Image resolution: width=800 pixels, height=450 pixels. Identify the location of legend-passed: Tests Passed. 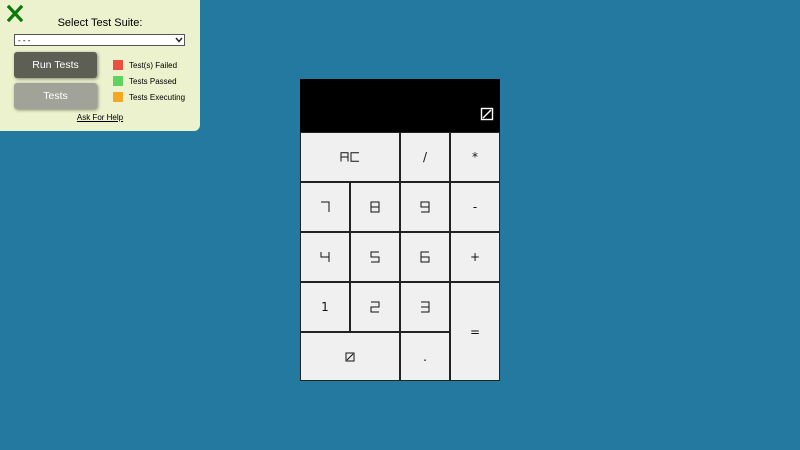
(149, 81).